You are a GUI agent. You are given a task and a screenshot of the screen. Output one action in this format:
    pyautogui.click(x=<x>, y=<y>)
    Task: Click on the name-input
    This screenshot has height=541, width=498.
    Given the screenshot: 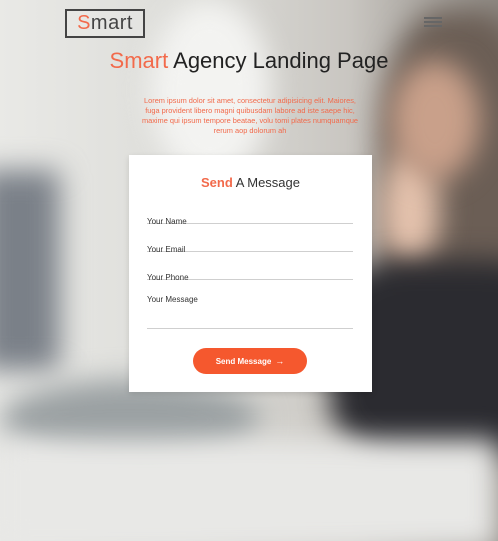 What is the action you would take?
    pyautogui.click(x=250, y=221)
    